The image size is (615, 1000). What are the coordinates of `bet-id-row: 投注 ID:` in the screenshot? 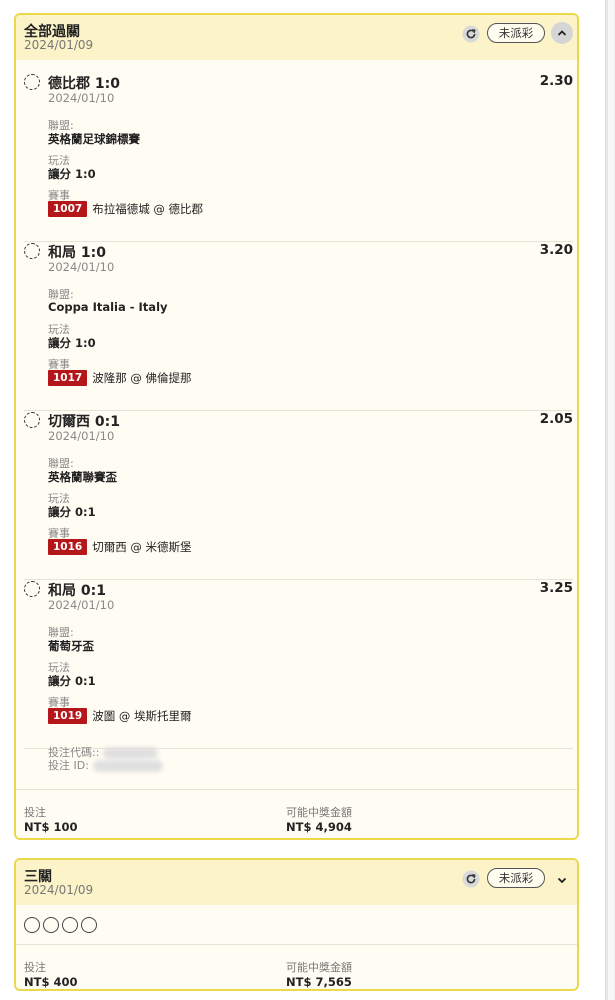 It's located at (105, 765).